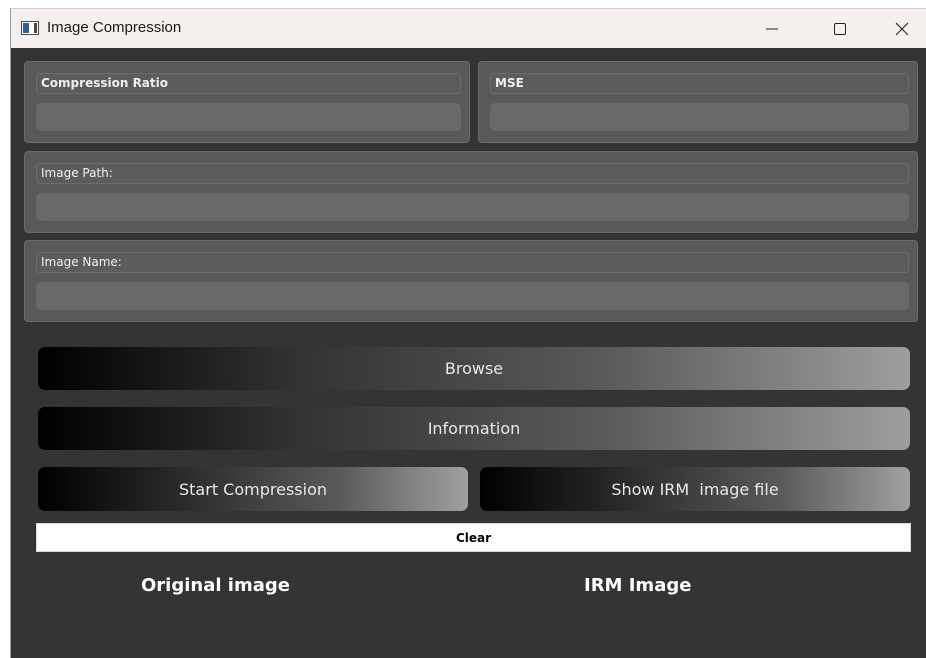  I want to click on show-irm-image-button: Show IRM image file, so click(695, 489).